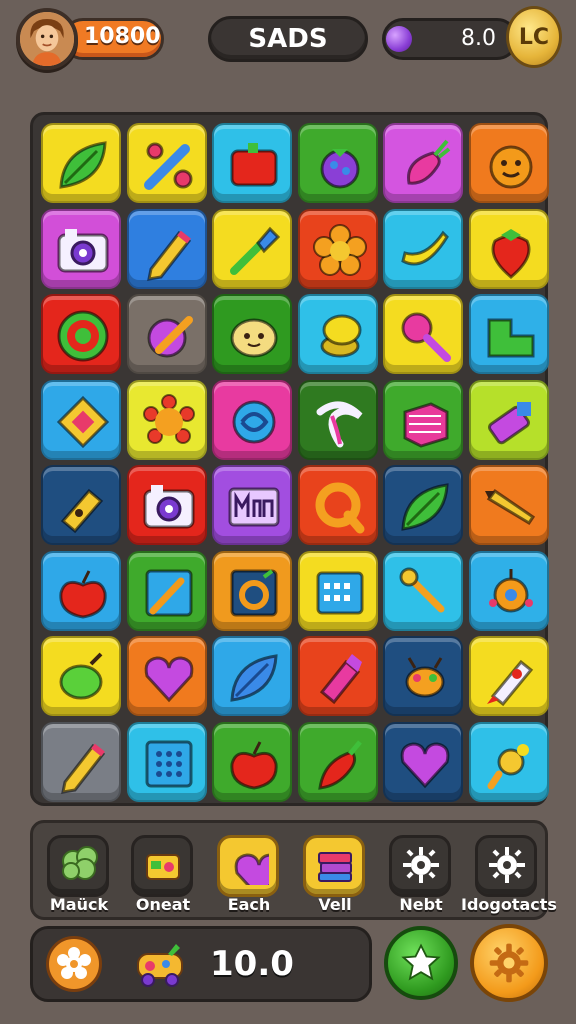  What do you see at coordinates (421, 963) in the screenshot?
I see `play-button` at bounding box center [421, 963].